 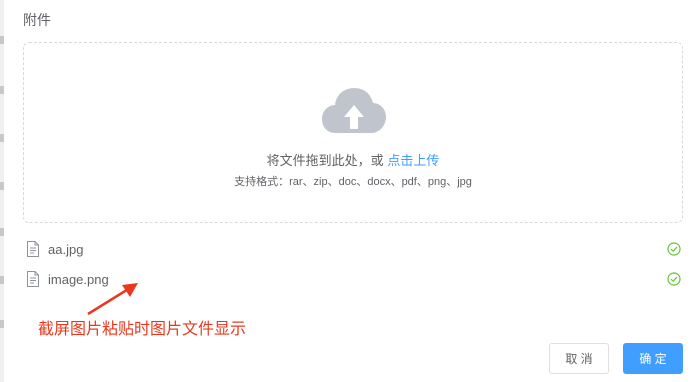 I want to click on drop-instruction: 将文件拖到此处，或 点击上传, so click(x=353, y=159).